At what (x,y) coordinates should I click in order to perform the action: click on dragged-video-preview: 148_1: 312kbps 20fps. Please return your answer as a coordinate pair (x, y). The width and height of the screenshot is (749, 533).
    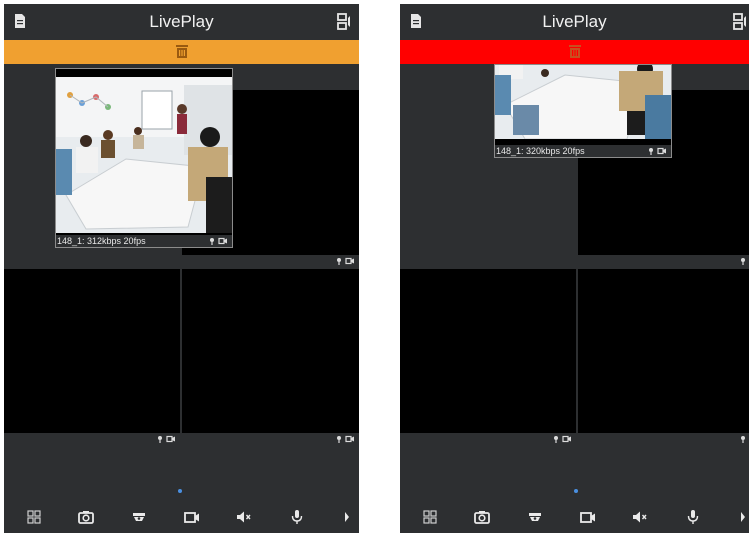
    Looking at the image, I should click on (144, 158).